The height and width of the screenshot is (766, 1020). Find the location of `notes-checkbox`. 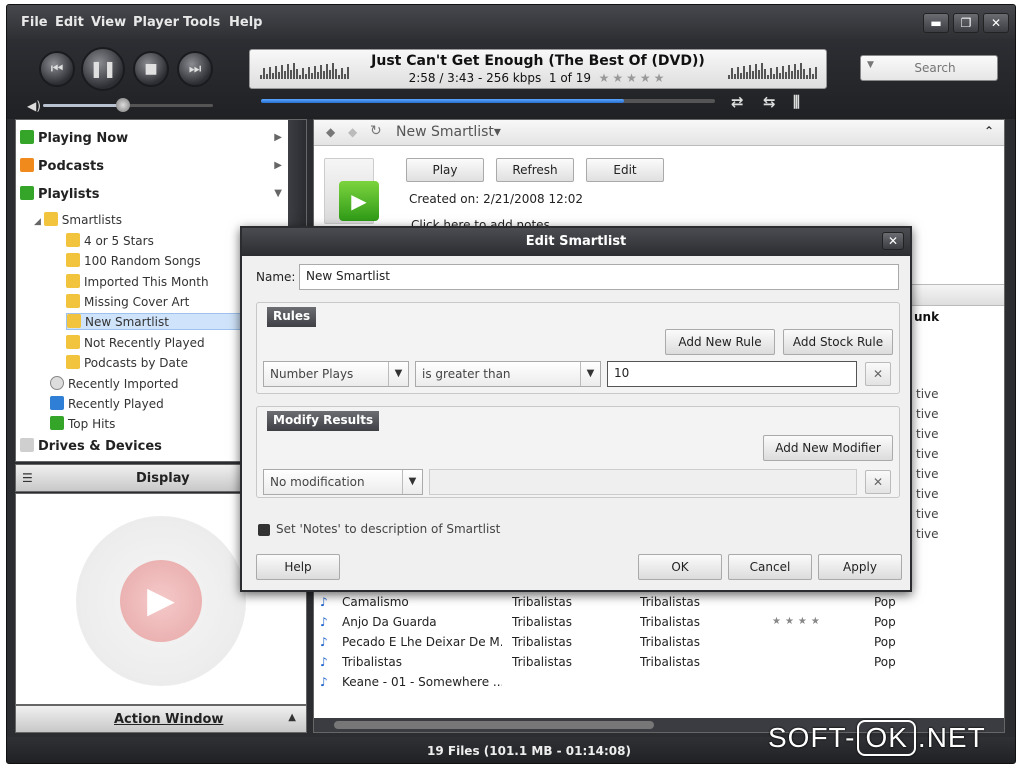

notes-checkbox is located at coordinates (264, 530).